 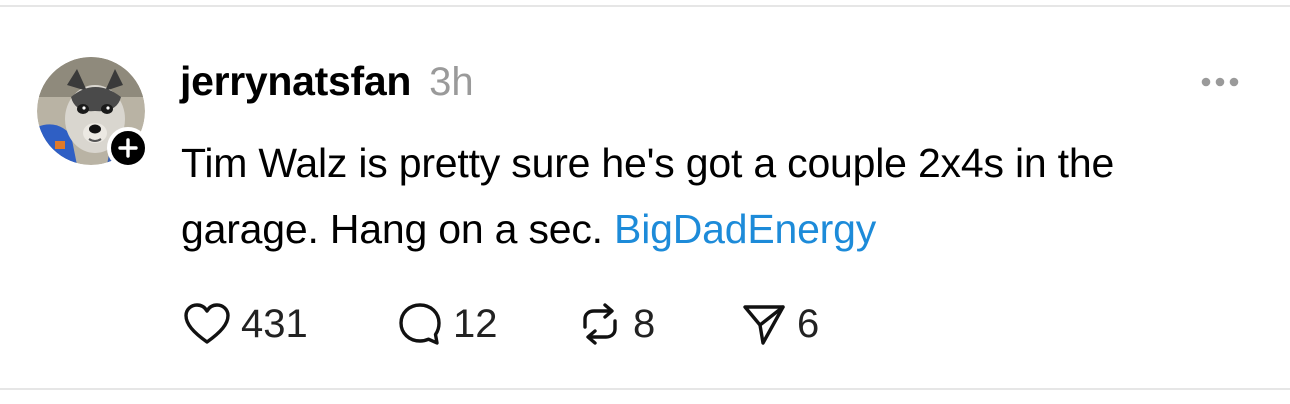 I want to click on hashtag-link: BigDadEnergy, so click(x=745, y=229).